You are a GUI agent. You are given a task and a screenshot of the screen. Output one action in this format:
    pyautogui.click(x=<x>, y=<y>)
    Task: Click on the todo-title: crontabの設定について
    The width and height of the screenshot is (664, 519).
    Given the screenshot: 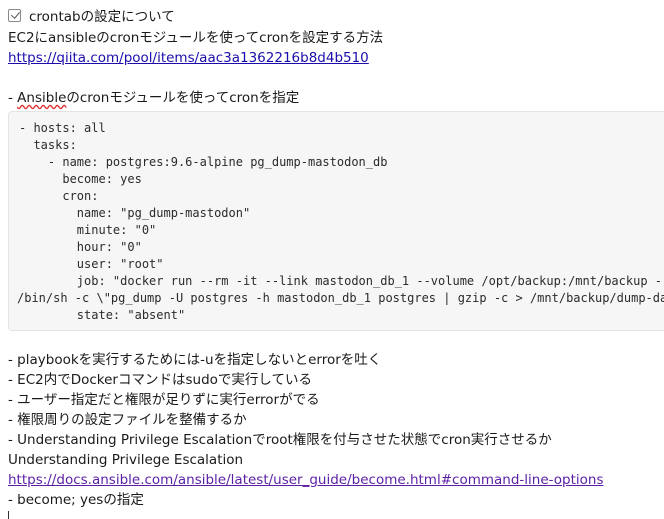 What is the action you would take?
    pyautogui.click(x=102, y=17)
    